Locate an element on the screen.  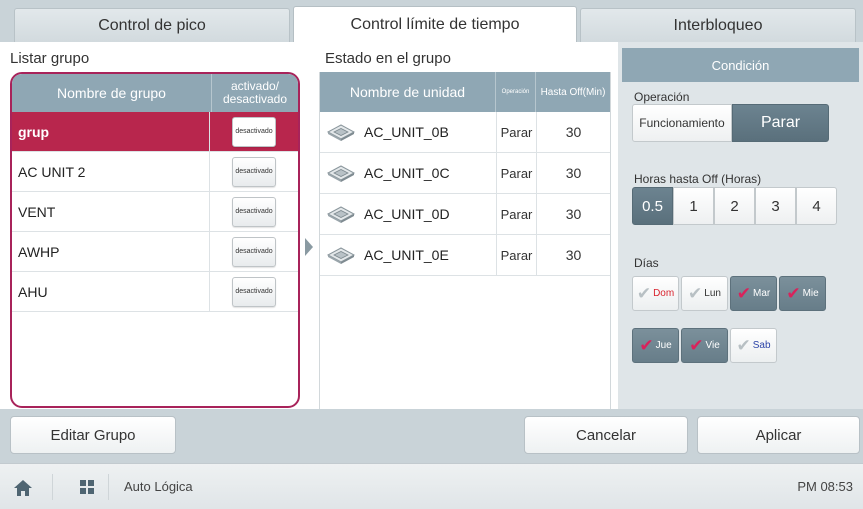
day-label: Mie is located at coordinates (810, 293).